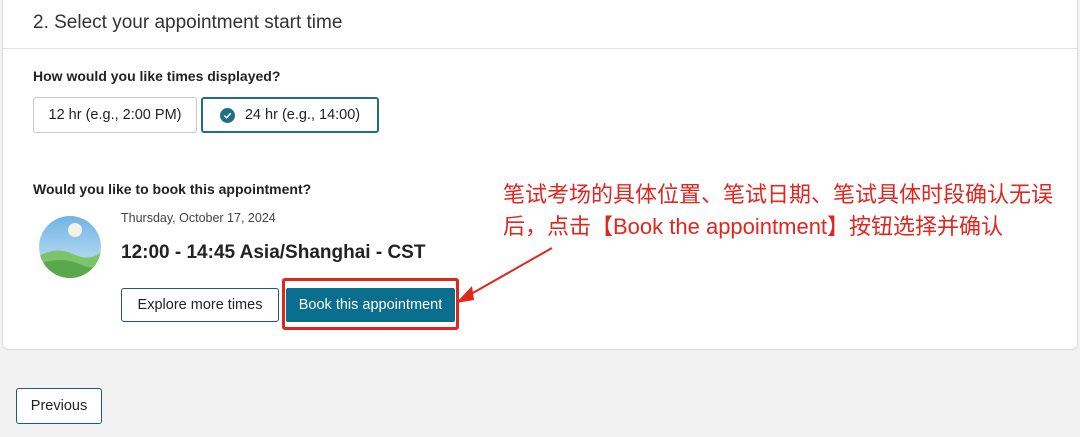 The width and height of the screenshot is (1080, 437). I want to click on avatar, so click(70, 247).